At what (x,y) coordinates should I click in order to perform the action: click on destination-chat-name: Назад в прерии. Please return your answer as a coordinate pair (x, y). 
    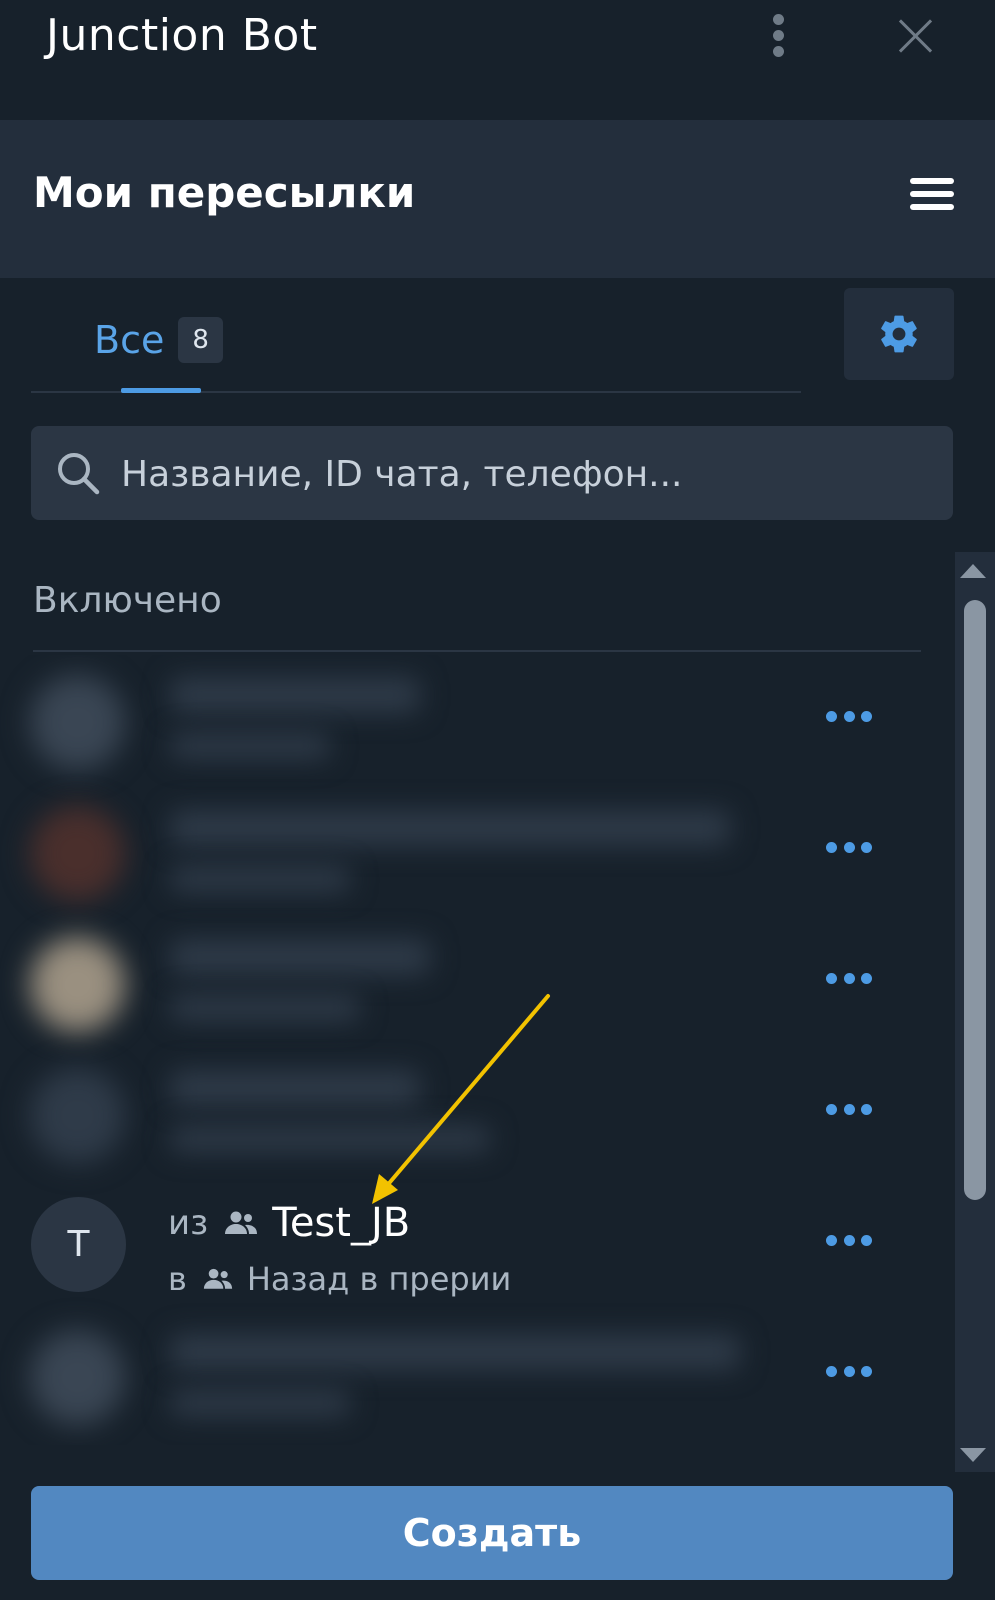
    Looking at the image, I should click on (379, 1279).